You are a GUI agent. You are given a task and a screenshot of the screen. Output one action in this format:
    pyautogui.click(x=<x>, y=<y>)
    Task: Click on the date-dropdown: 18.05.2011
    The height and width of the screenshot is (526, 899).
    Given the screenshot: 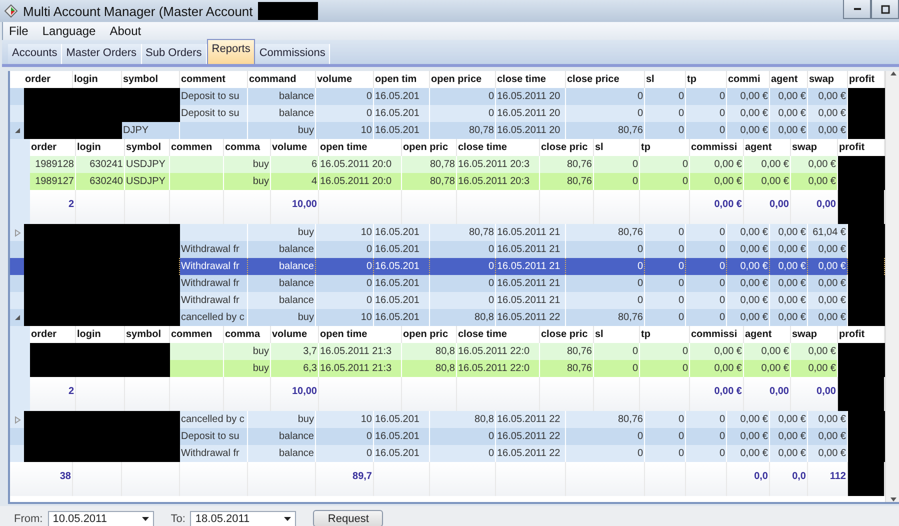 What is the action you would take?
    pyautogui.click(x=243, y=518)
    